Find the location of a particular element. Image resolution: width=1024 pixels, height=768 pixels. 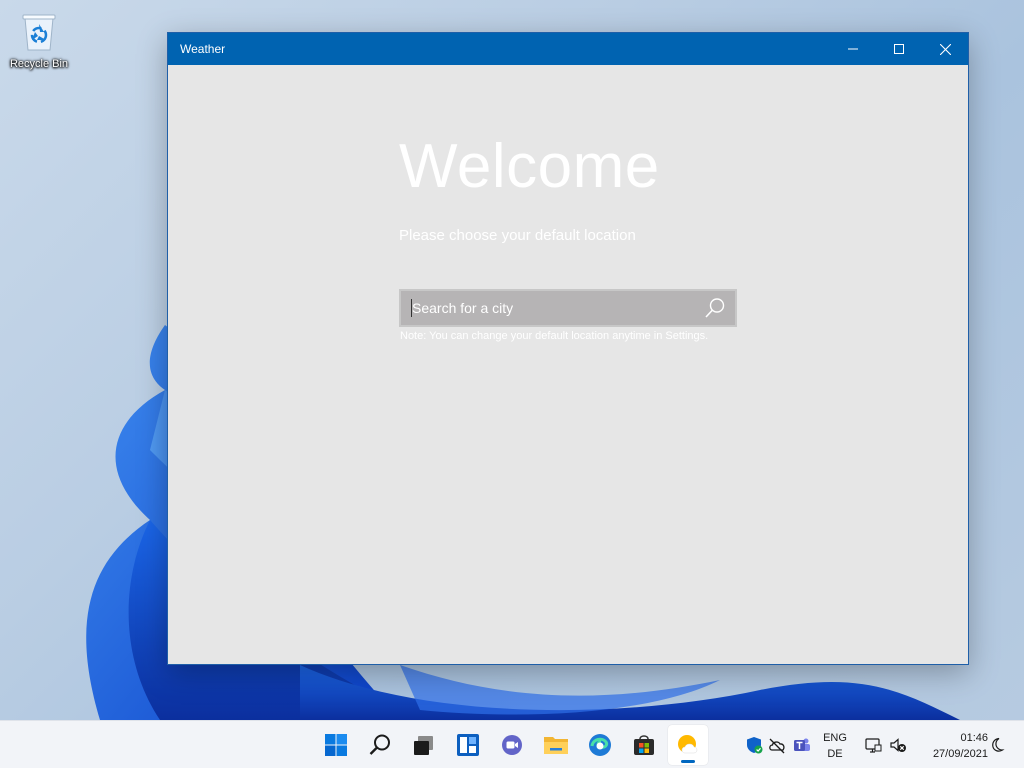

focus-assist-icon is located at coordinates (998, 744).